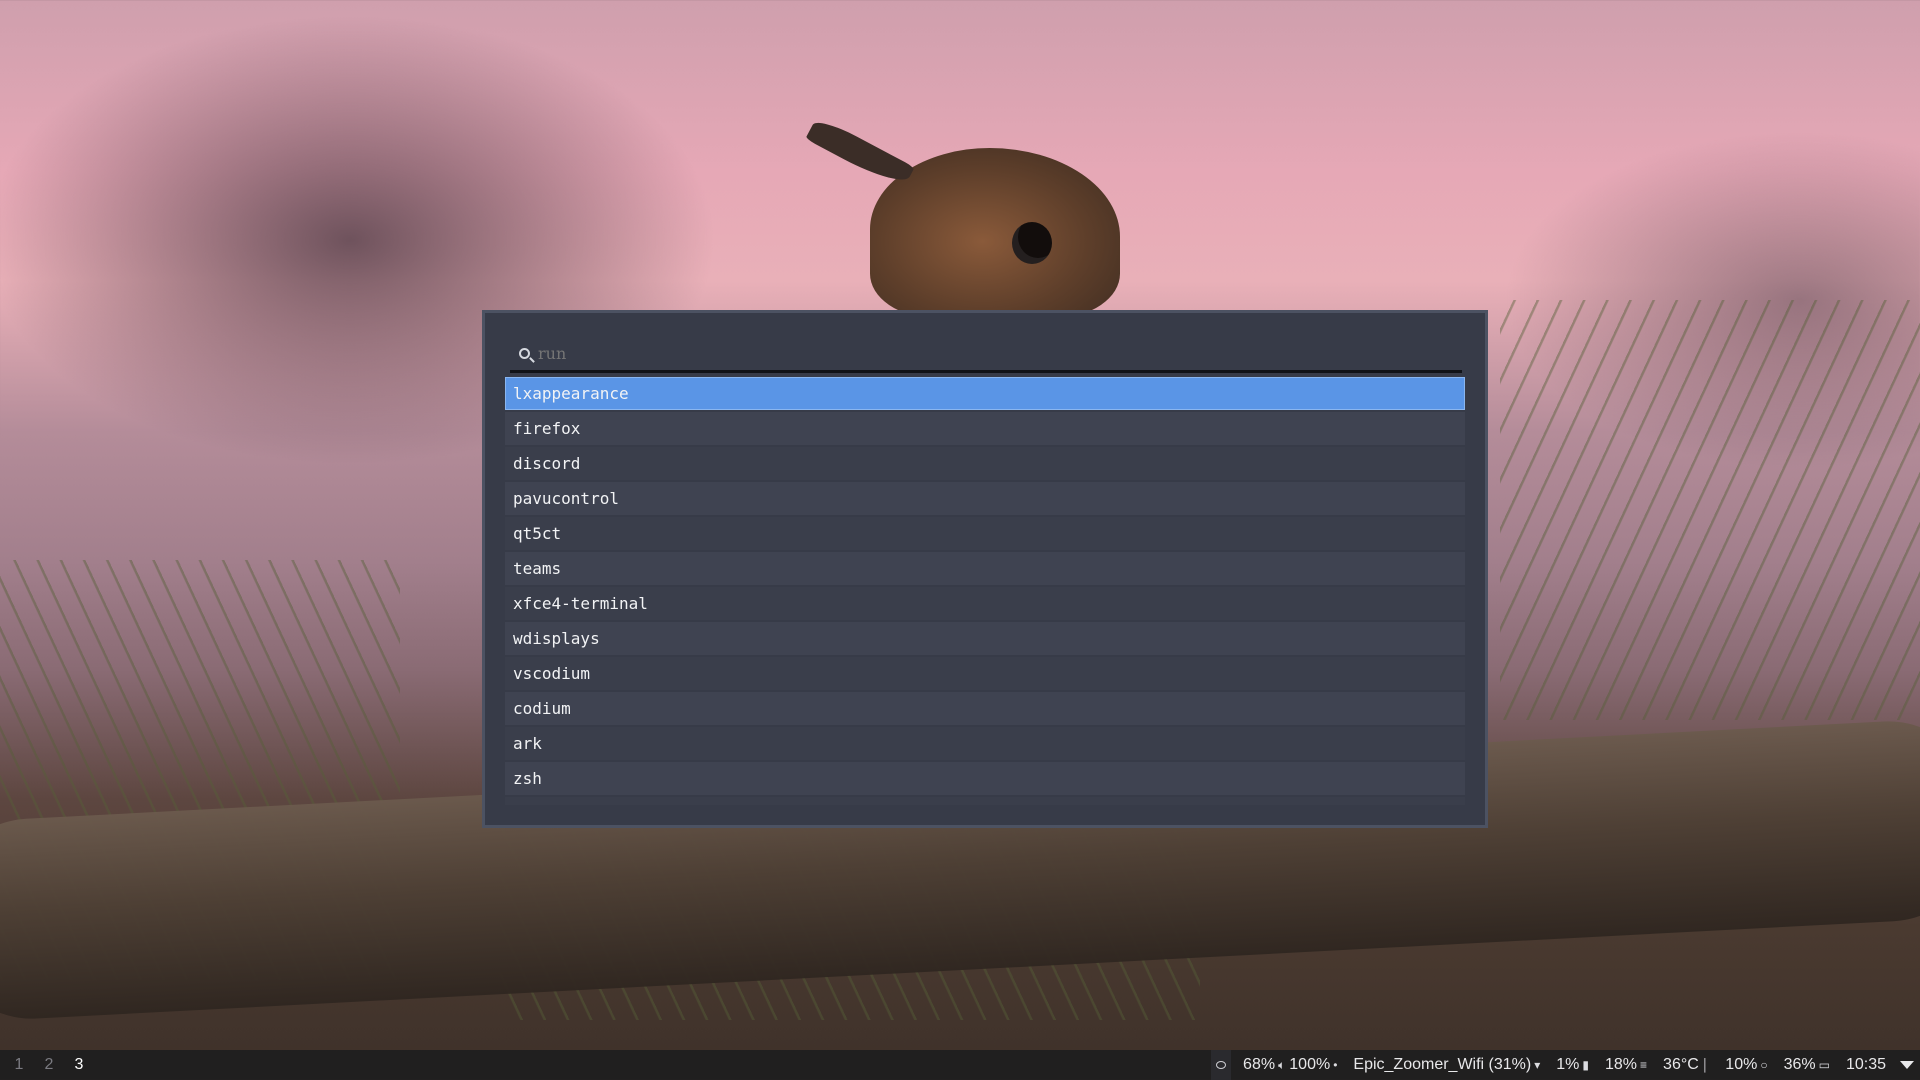 This screenshot has width=1920, height=1080. I want to click on volume-module: 68% 🔈︎ 100% •, so click(1290, 1065).